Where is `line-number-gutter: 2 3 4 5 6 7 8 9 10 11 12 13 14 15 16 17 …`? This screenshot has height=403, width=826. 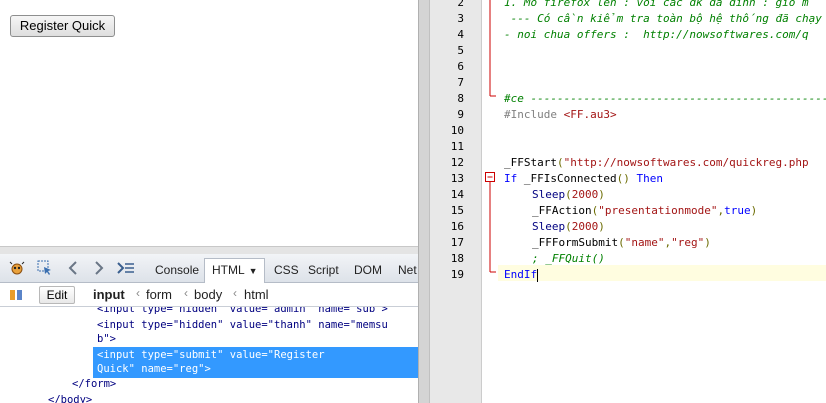 line-number-gutter: 2 3 4 5 6 7 8 9 10 11 12 13 14 15 16 17 … is located at coordinates (456, 201).